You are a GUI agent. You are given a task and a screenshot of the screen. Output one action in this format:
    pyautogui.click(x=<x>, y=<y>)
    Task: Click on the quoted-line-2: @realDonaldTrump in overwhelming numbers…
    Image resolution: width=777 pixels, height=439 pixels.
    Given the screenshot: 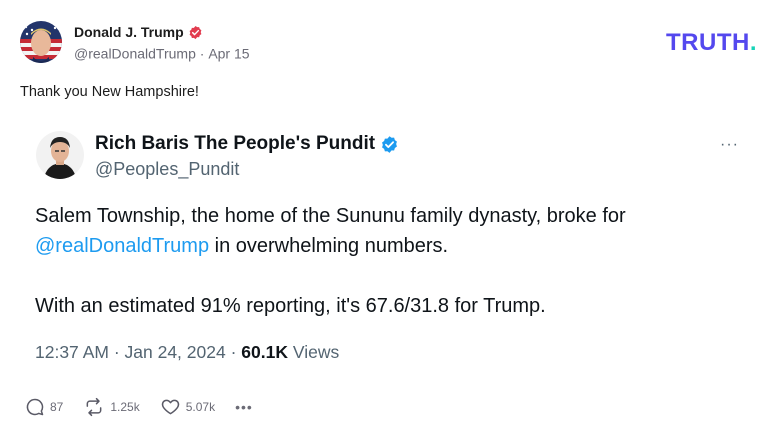 What is the action you would take?
    pyautogui.click(x=385, y=246)
    